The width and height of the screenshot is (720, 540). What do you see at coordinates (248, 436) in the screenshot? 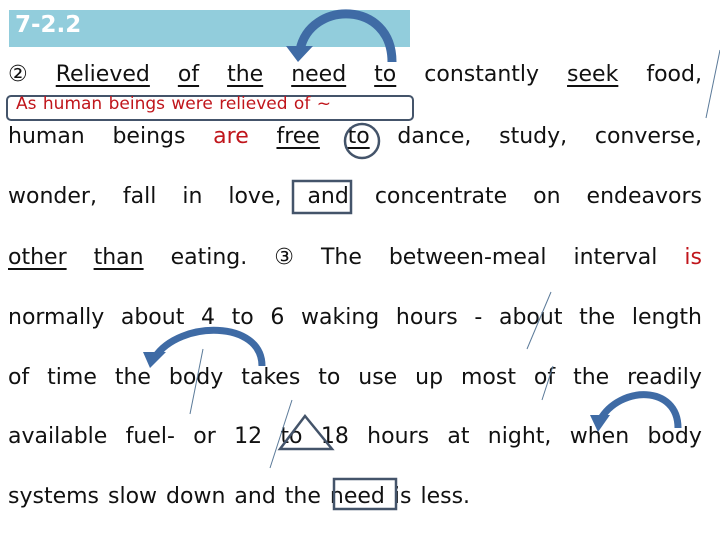
I see `word: 12` at bounding box center [248, 436].